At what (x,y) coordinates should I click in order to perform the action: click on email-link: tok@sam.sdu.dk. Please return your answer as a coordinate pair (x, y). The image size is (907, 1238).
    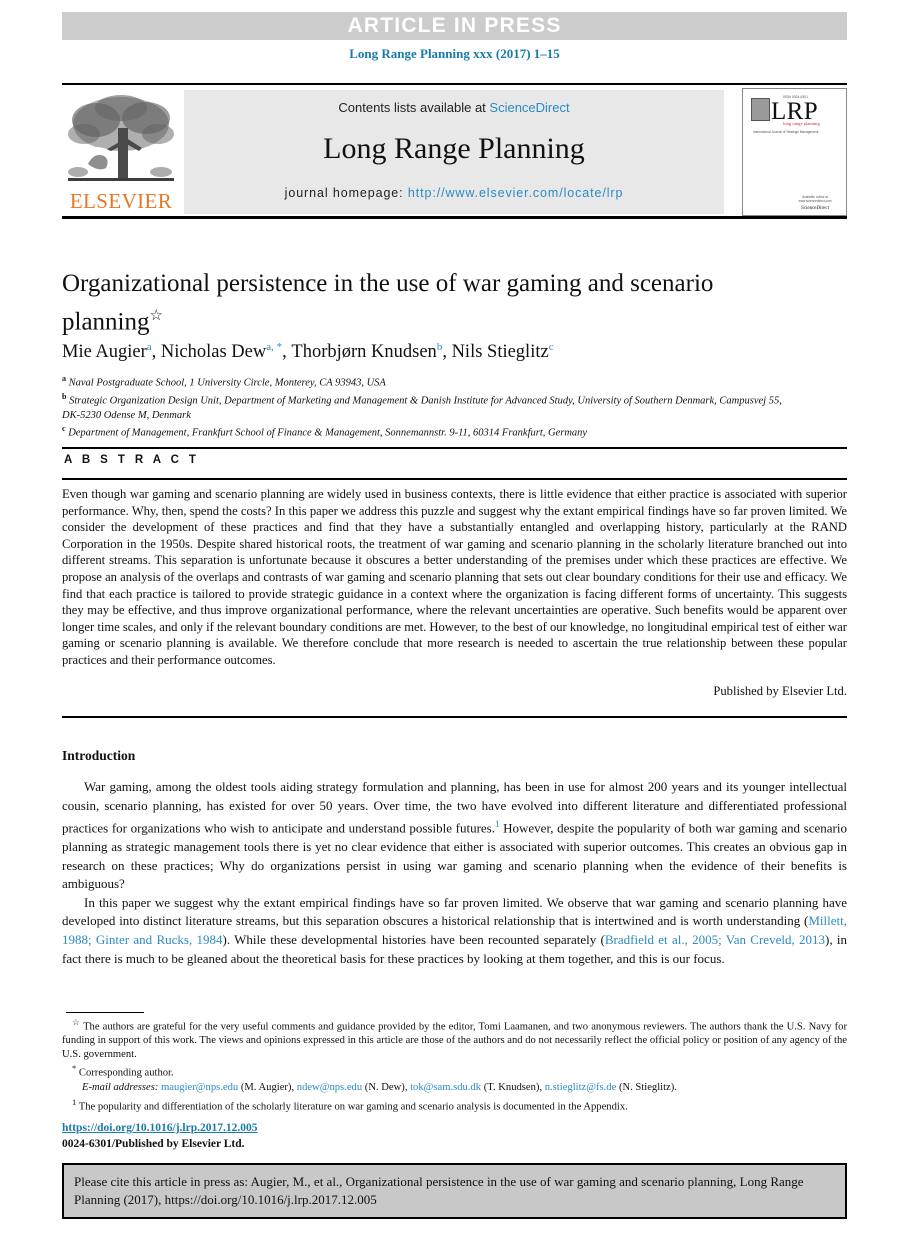
    Looking at the image, I should click on (445, 1087).